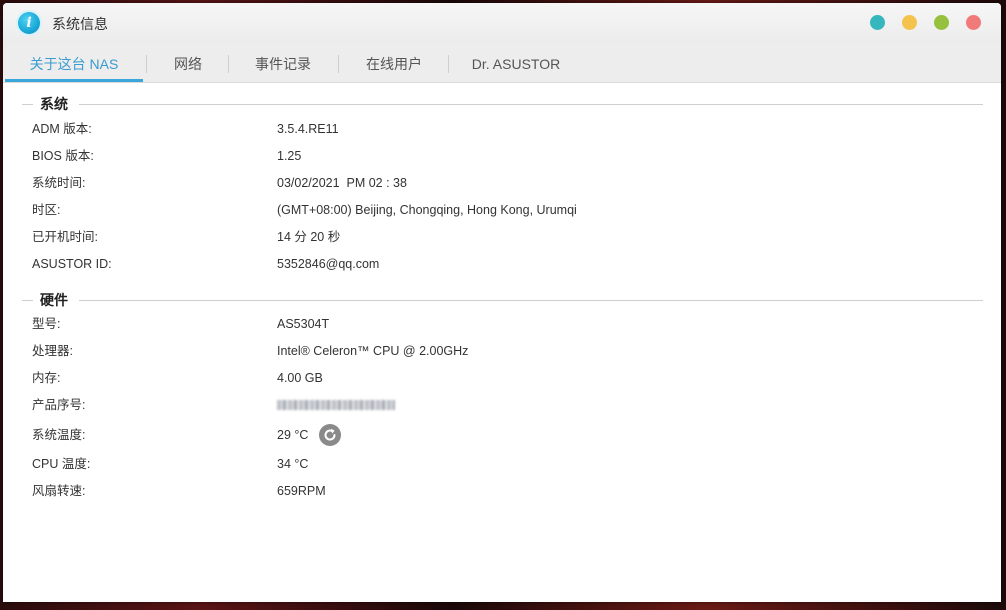  What do you see at coordinates (52, 351) in the screenshot?
I see `info-label: 处理器:` at bounding box center [52, 351].